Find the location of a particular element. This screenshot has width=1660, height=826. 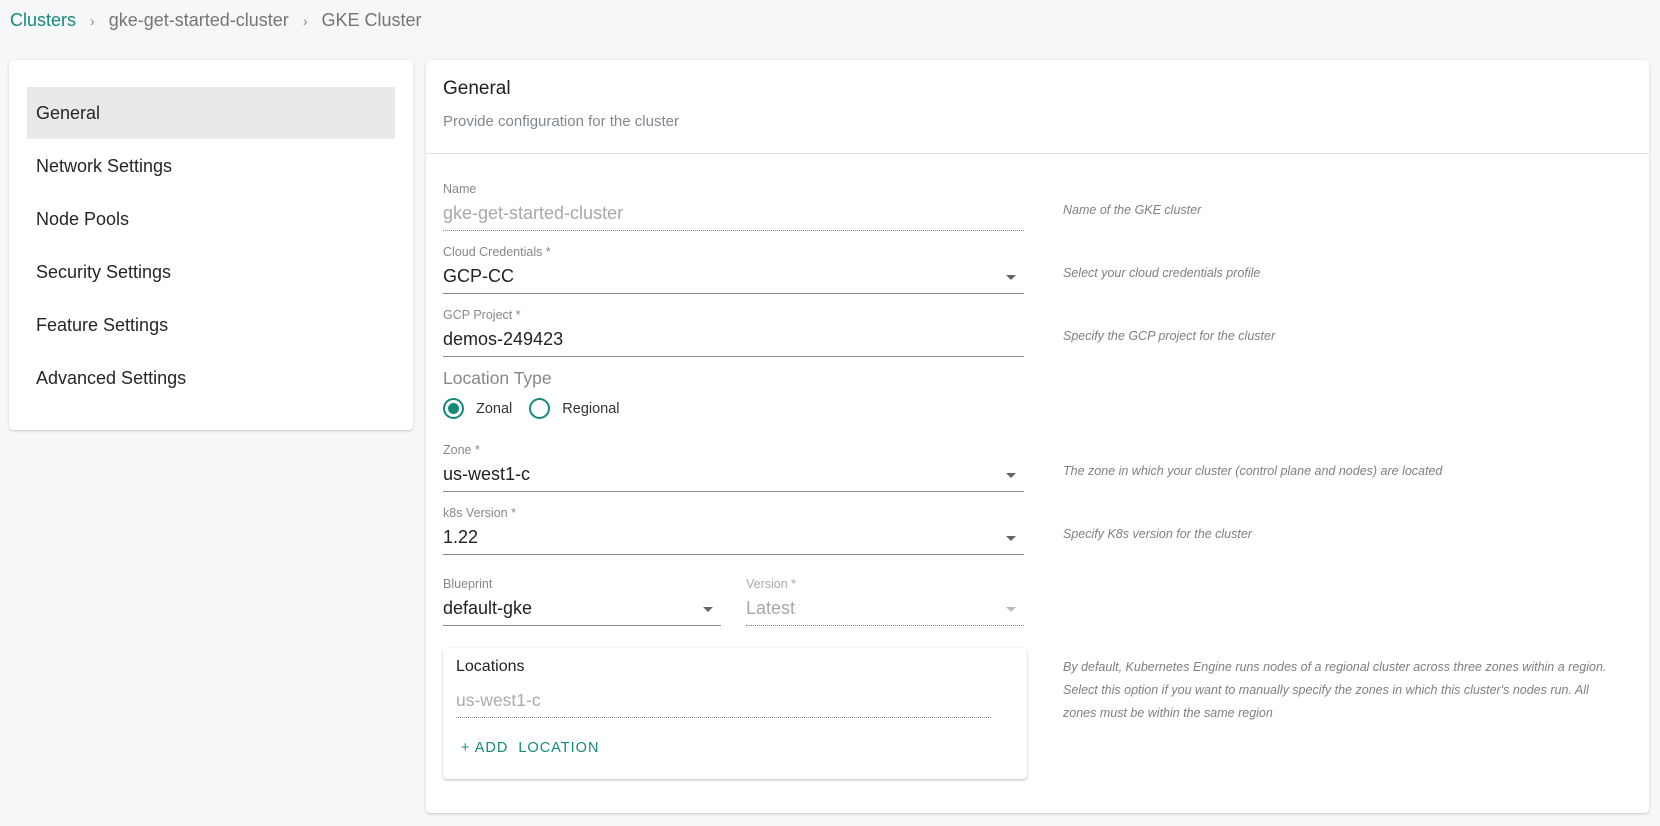

locations-card: Locations us-west1-c + ADD LOCATION is located at coordinates (735, 713).